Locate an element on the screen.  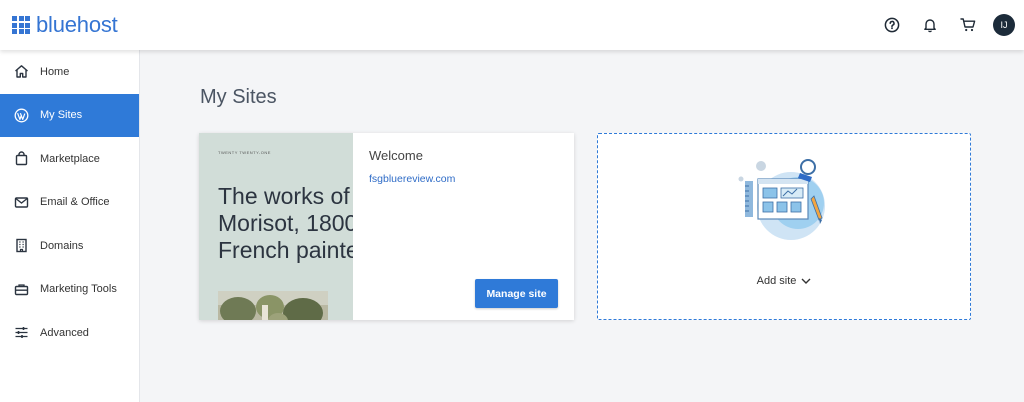
sidebar-item-label: Domains is located at coordinates (62, 245).